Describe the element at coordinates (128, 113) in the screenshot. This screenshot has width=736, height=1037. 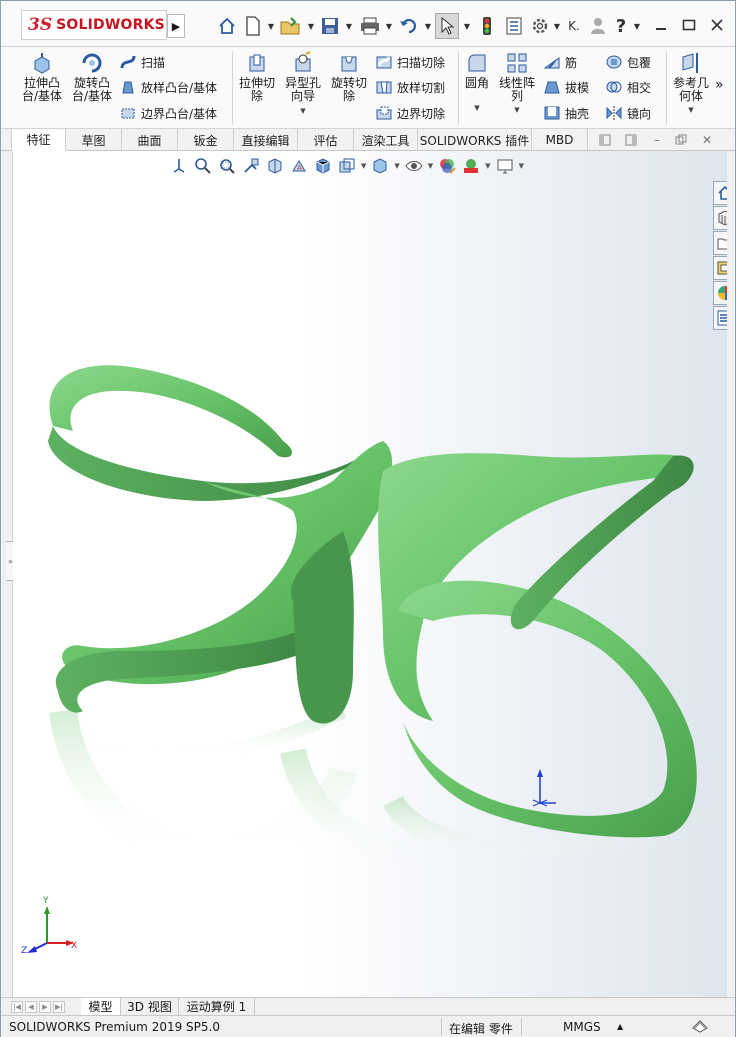
I see `boundary-boss-icon` at that location.